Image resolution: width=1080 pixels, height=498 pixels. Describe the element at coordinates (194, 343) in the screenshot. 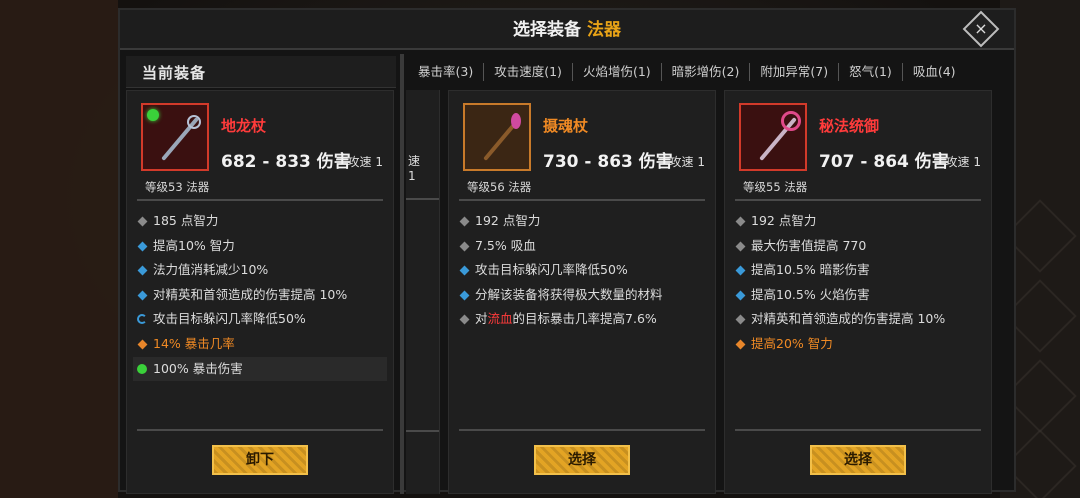

I see `stat-text: 14% 暴击几率` at that location.